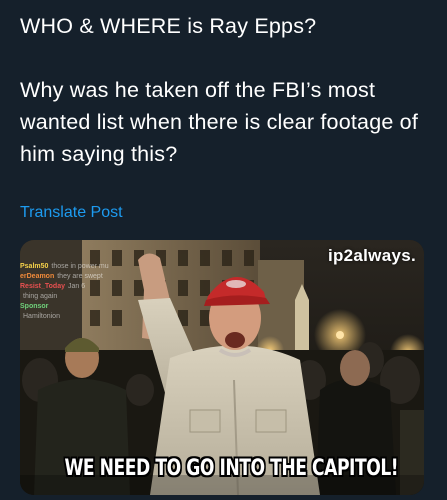 Image resolution: width=447 pixels, height=500 pixels. I want to click on chat-line: Sponsor, so click(90, 307).